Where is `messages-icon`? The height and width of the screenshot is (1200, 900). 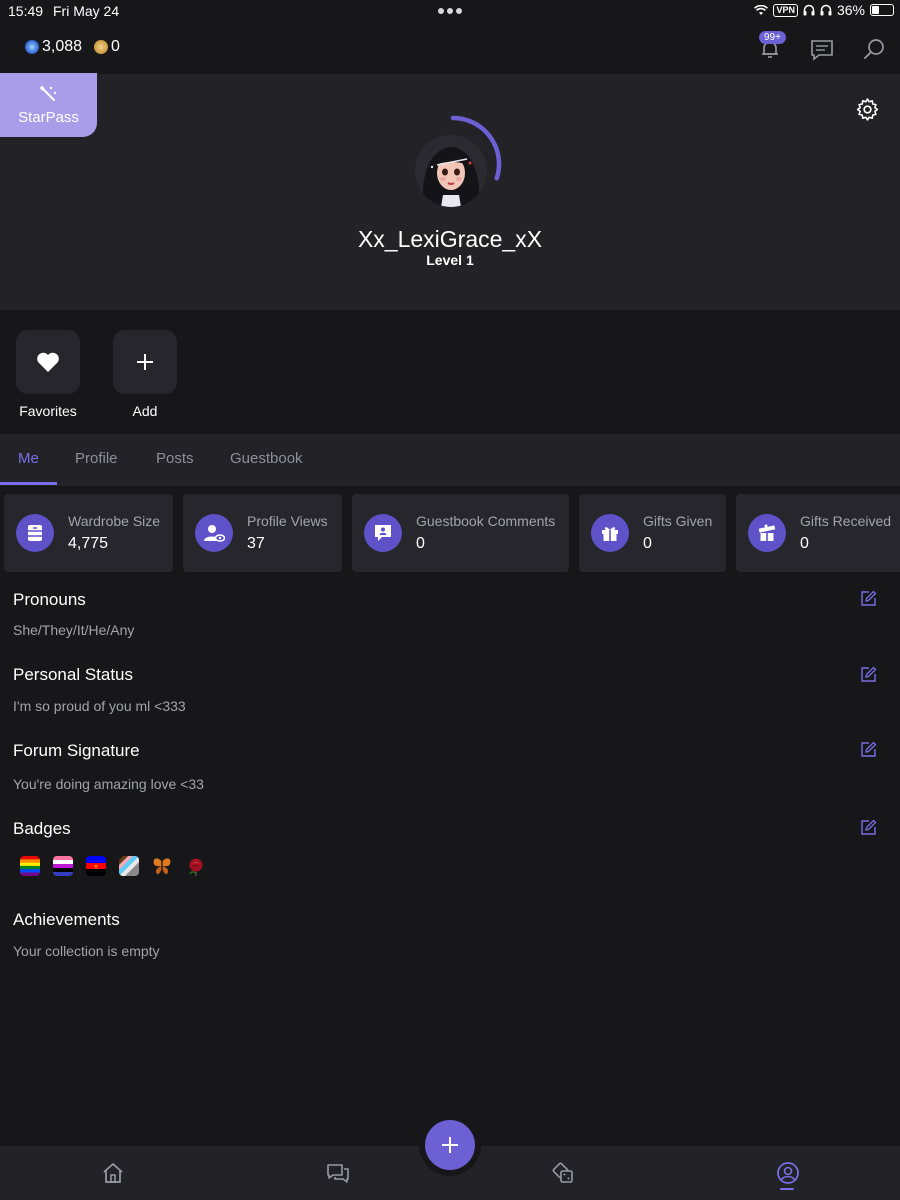 messages-icon is located at coordinates (822, 49).